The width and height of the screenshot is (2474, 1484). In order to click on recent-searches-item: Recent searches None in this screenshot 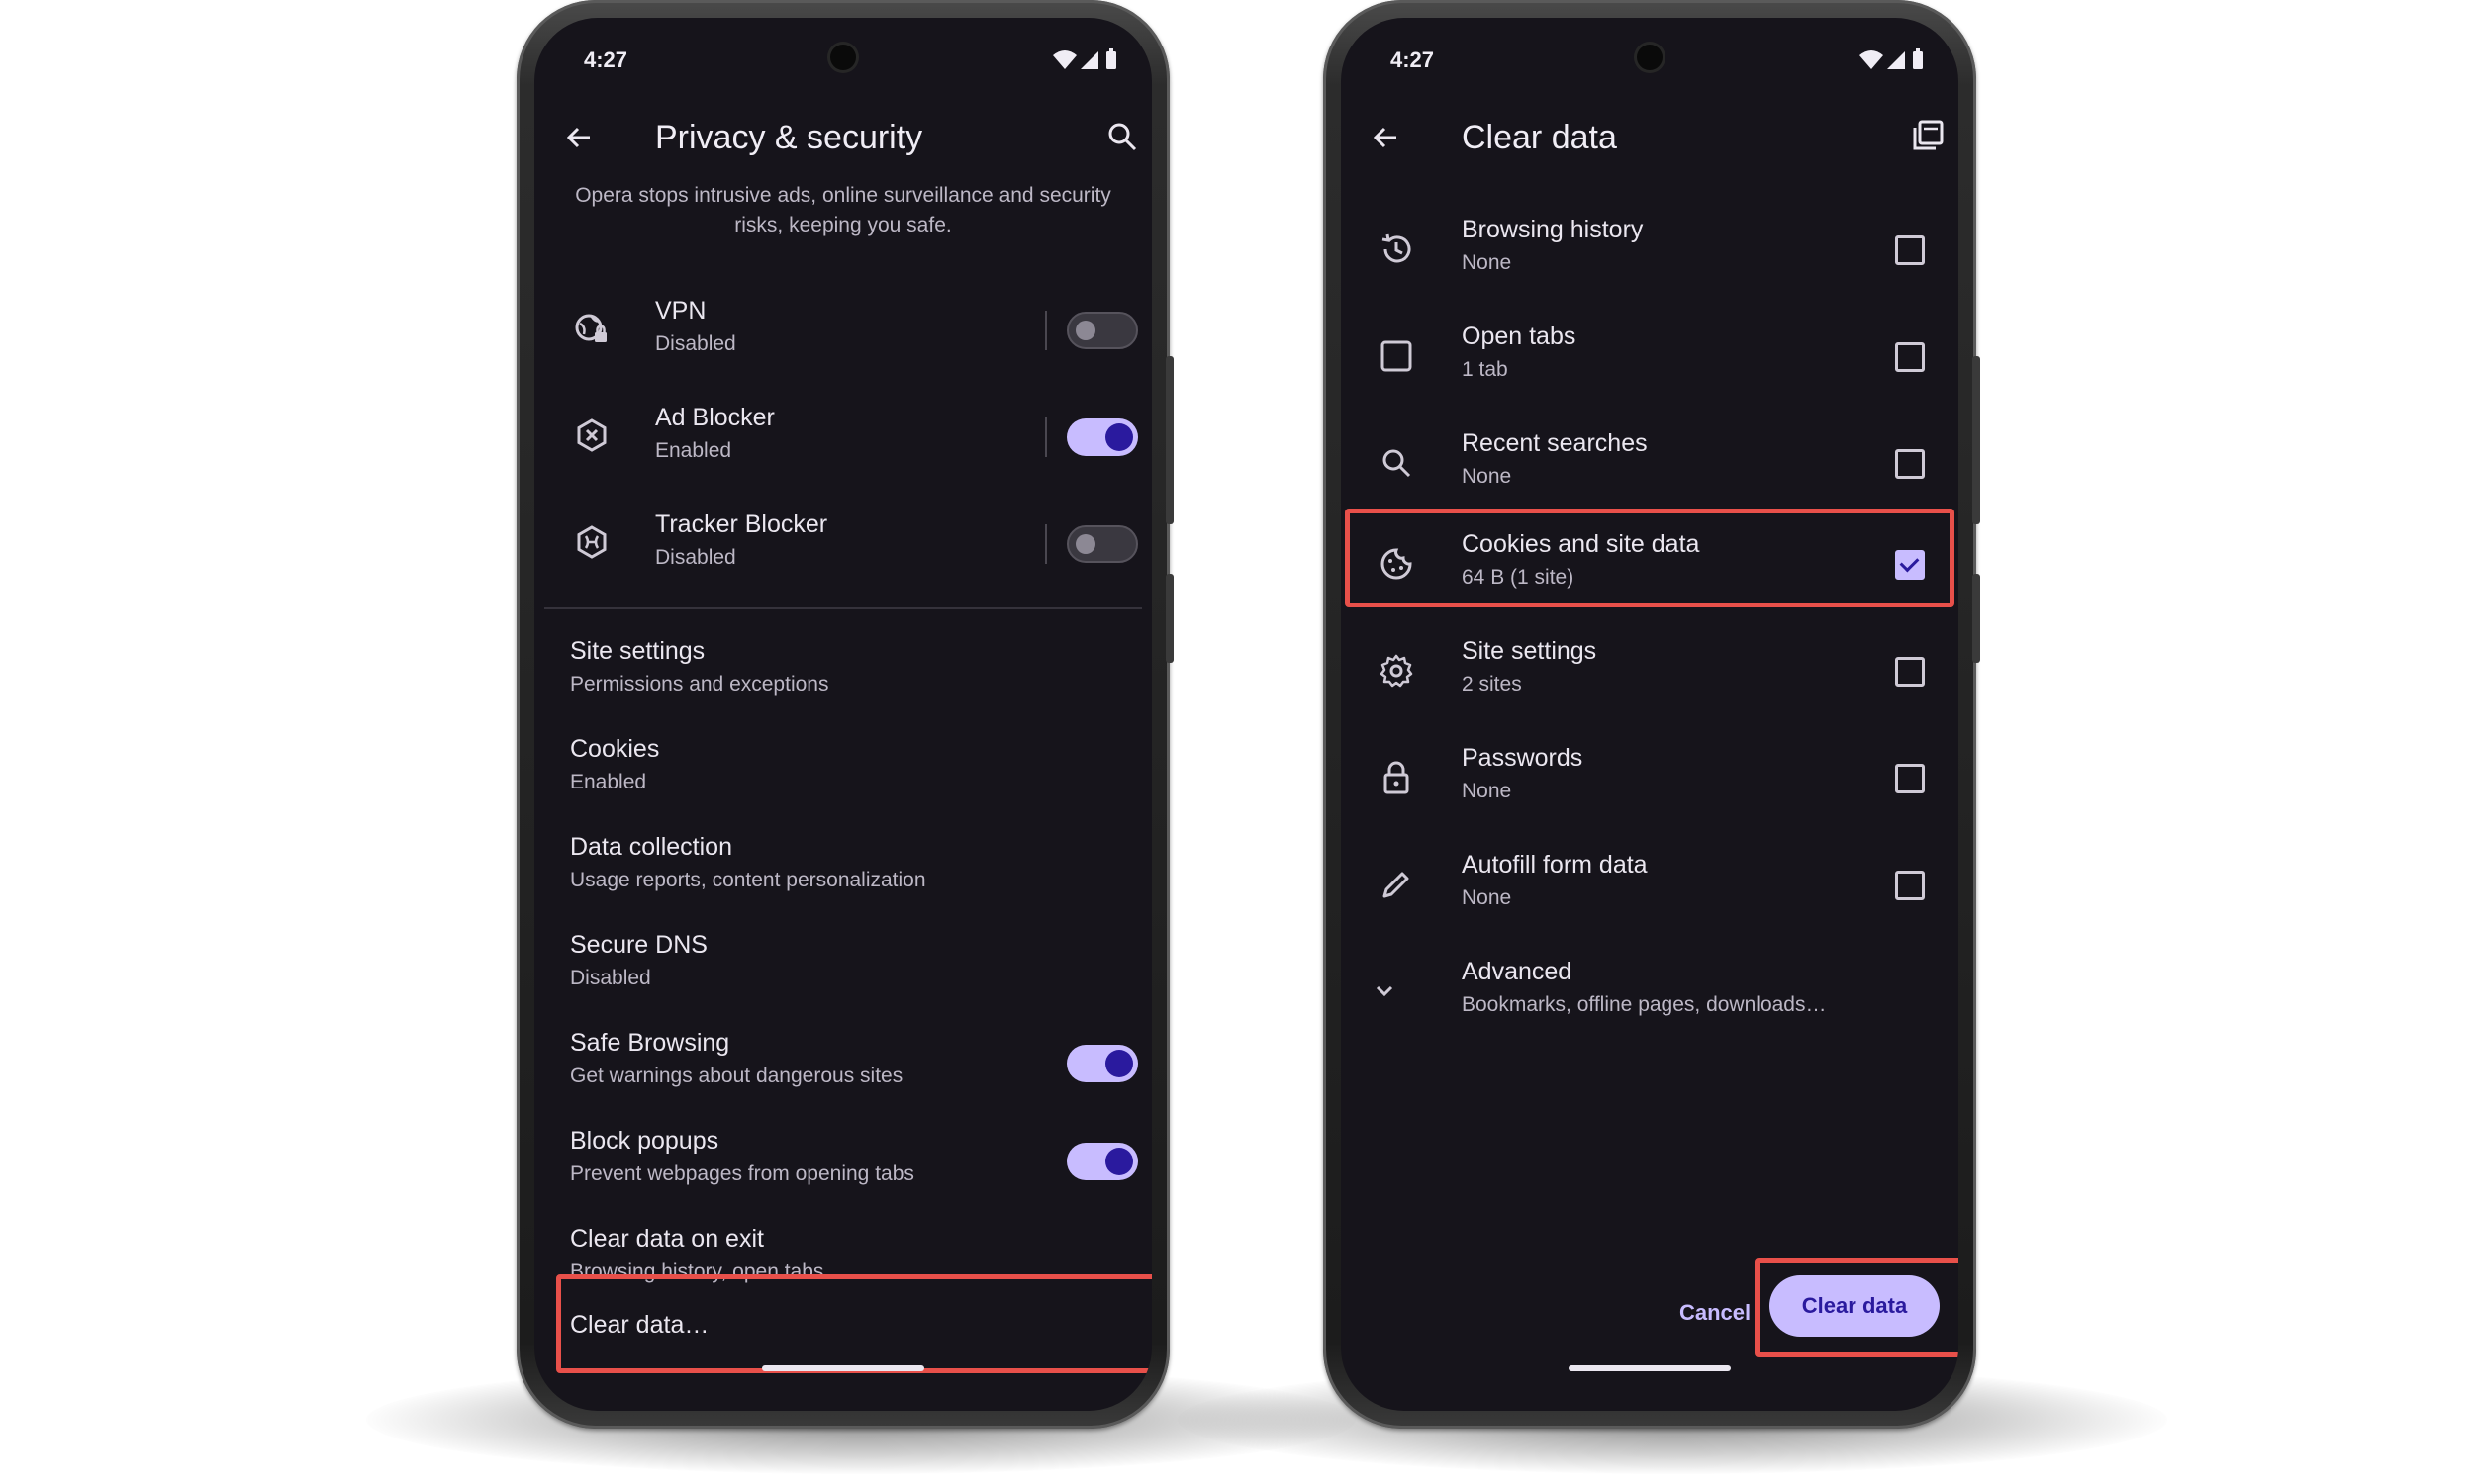, I will do `click(1650, 463)`.